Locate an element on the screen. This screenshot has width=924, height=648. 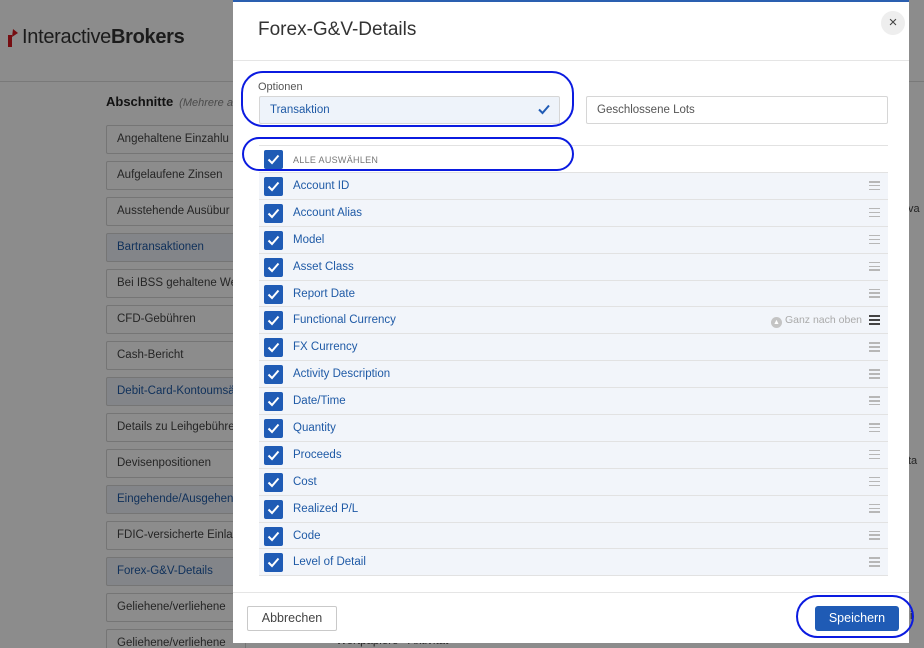
field-label: Cost is located at coordinates (305, 481).